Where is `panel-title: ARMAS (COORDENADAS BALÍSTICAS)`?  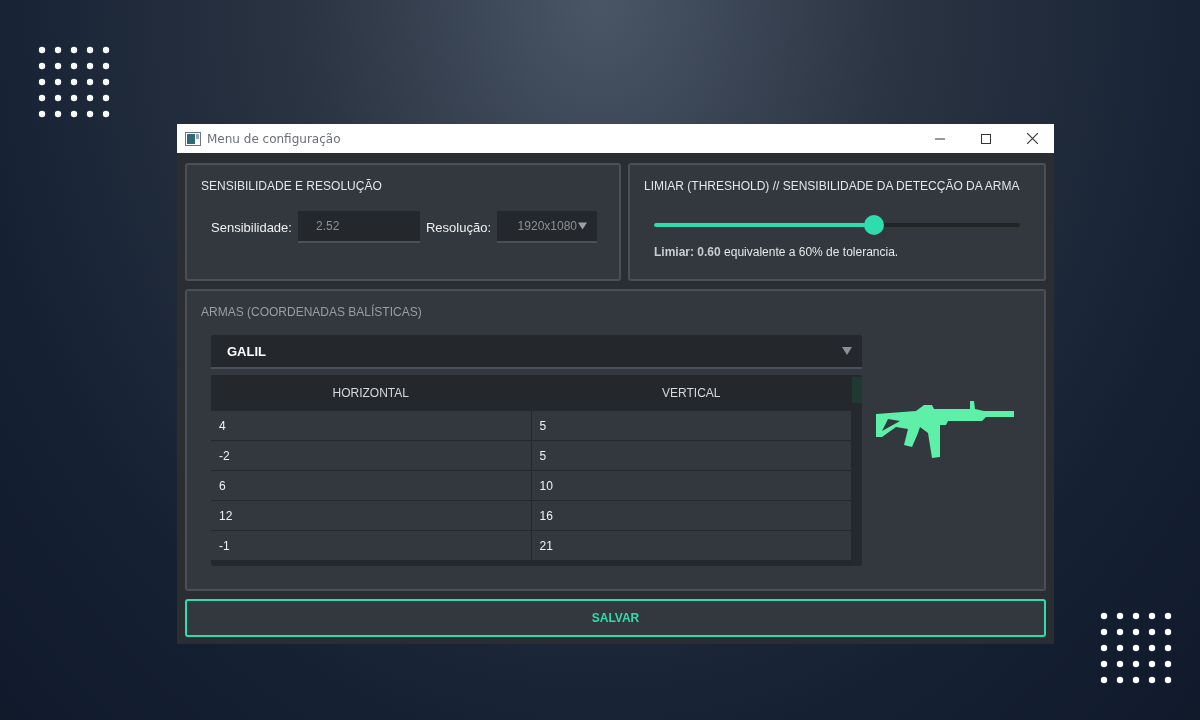 panel-title: ARMAS (COORDENADAS BALÍSTICAS) is located at coordinates (312, 312).